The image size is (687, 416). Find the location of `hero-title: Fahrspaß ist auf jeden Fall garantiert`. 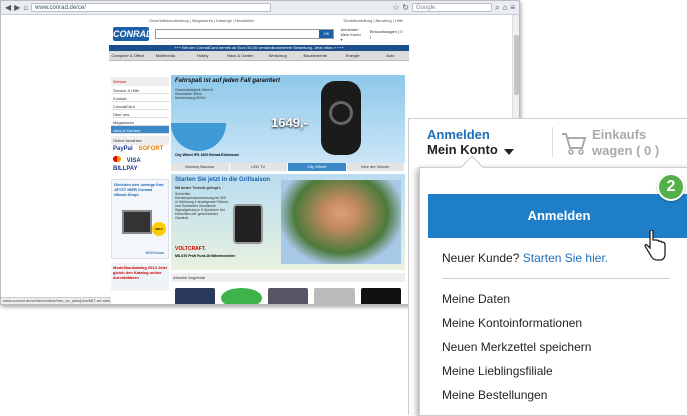

hero-title: Fahrspaß ist auf jeden Fall garantiert is located at coordinates (228, 81).